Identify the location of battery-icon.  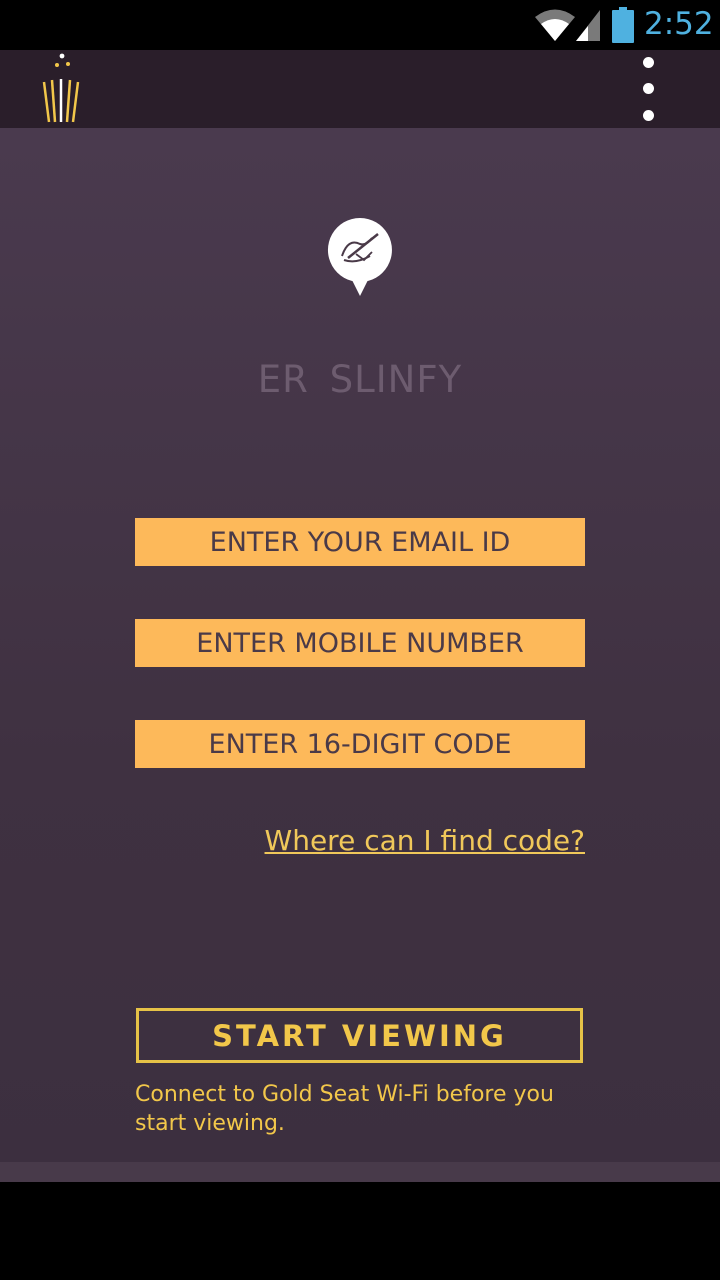
(623, 25).